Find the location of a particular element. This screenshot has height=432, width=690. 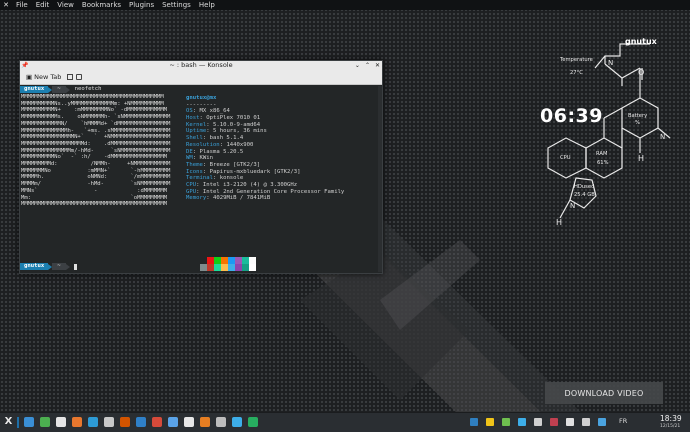

minimize-icon: ⌄ is located at coordinates (357, 65).